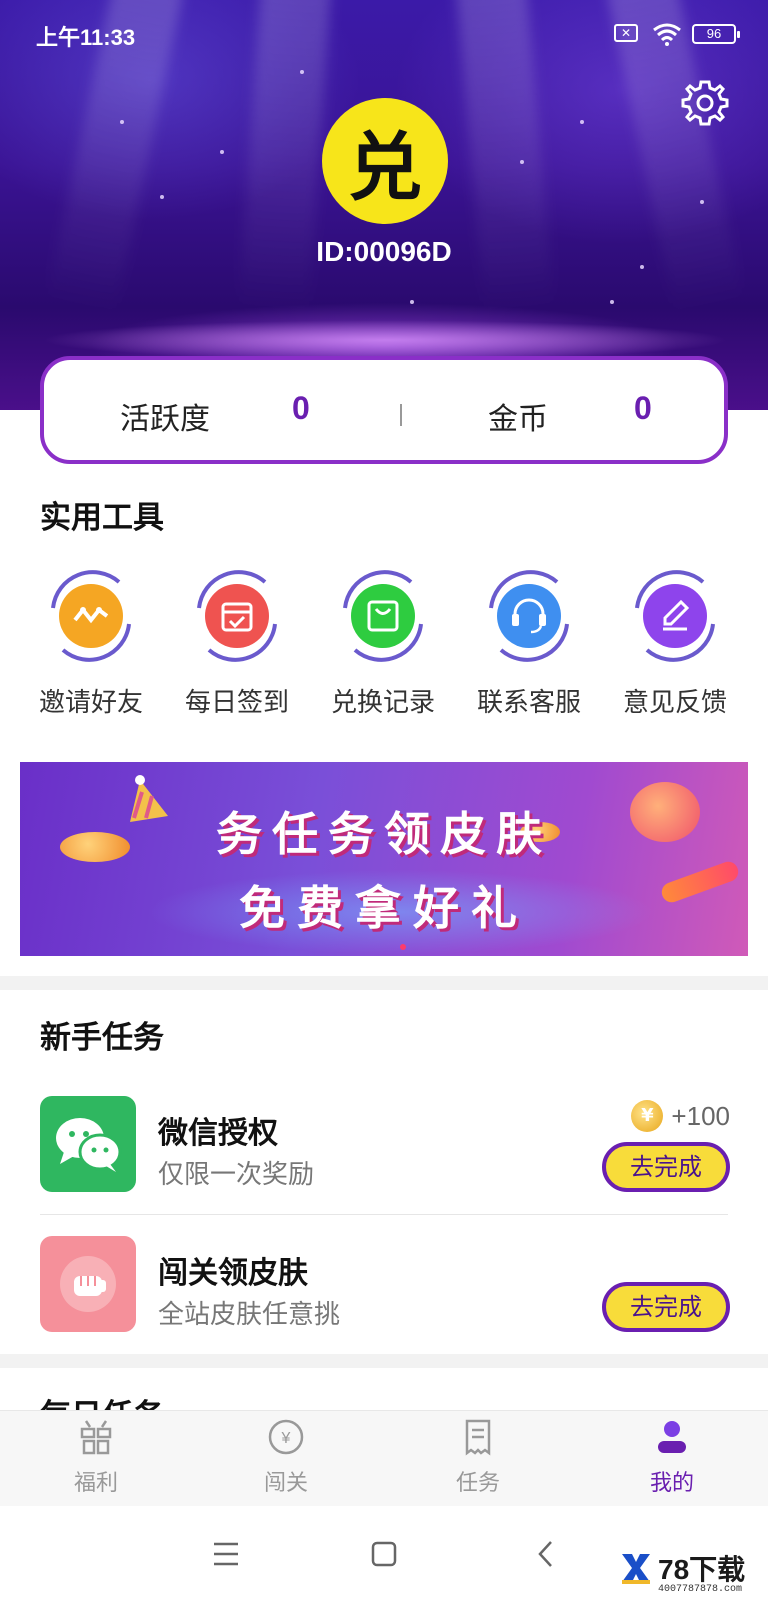 Image resolution: width=768 pixels, height=1600 pixels. Describe the element at coordinates (716, 34) in the screenshot. I see `battery-indicator: 96` at that location.